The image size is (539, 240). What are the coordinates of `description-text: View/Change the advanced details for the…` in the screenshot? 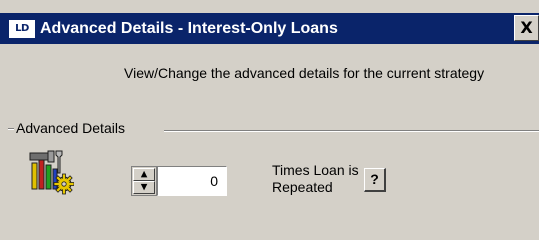 It's located at (304, 73).